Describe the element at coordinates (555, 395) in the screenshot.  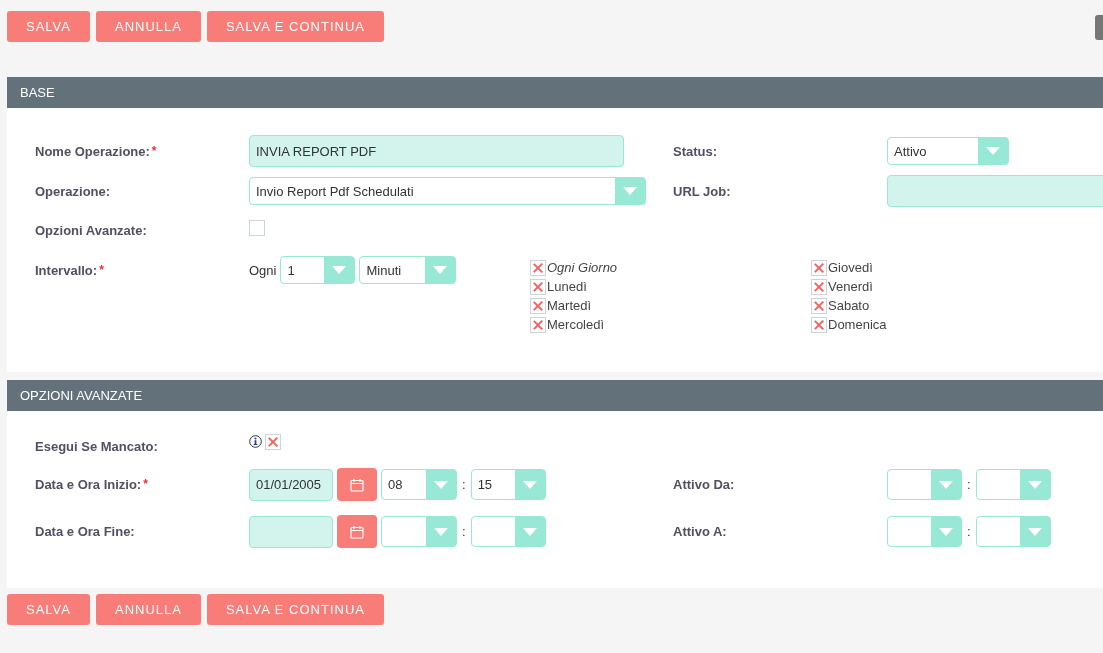
I see `section-header: OPZIONI AVANZATE` at that location.